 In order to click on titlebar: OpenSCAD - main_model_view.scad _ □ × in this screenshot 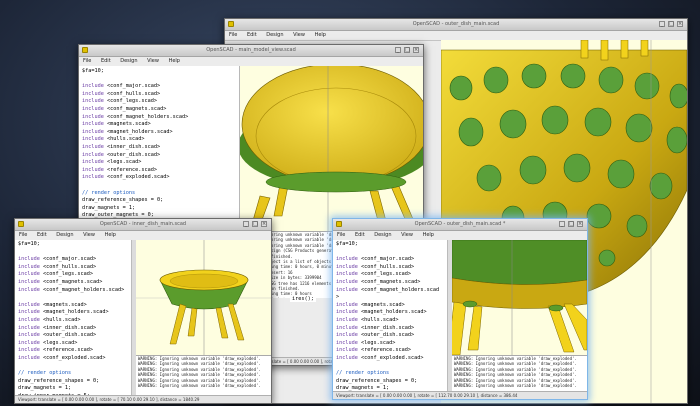, I will do `click(251, 51)`.